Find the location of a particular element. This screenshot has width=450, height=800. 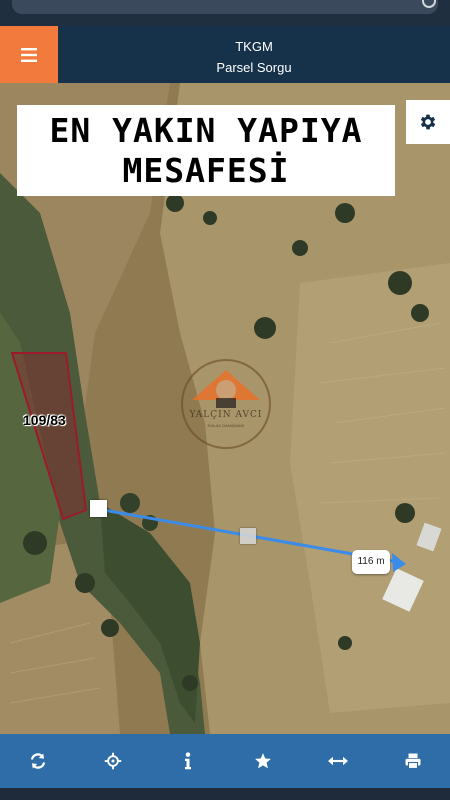

app-header: TKGM Parsel Sorgu is located at coordinates (225, 54).